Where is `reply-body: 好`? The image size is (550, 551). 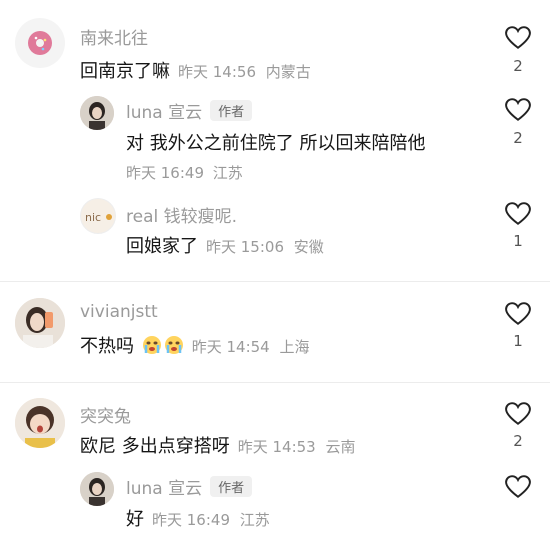
reply-body: 好 is located at coordinates (135, 519).